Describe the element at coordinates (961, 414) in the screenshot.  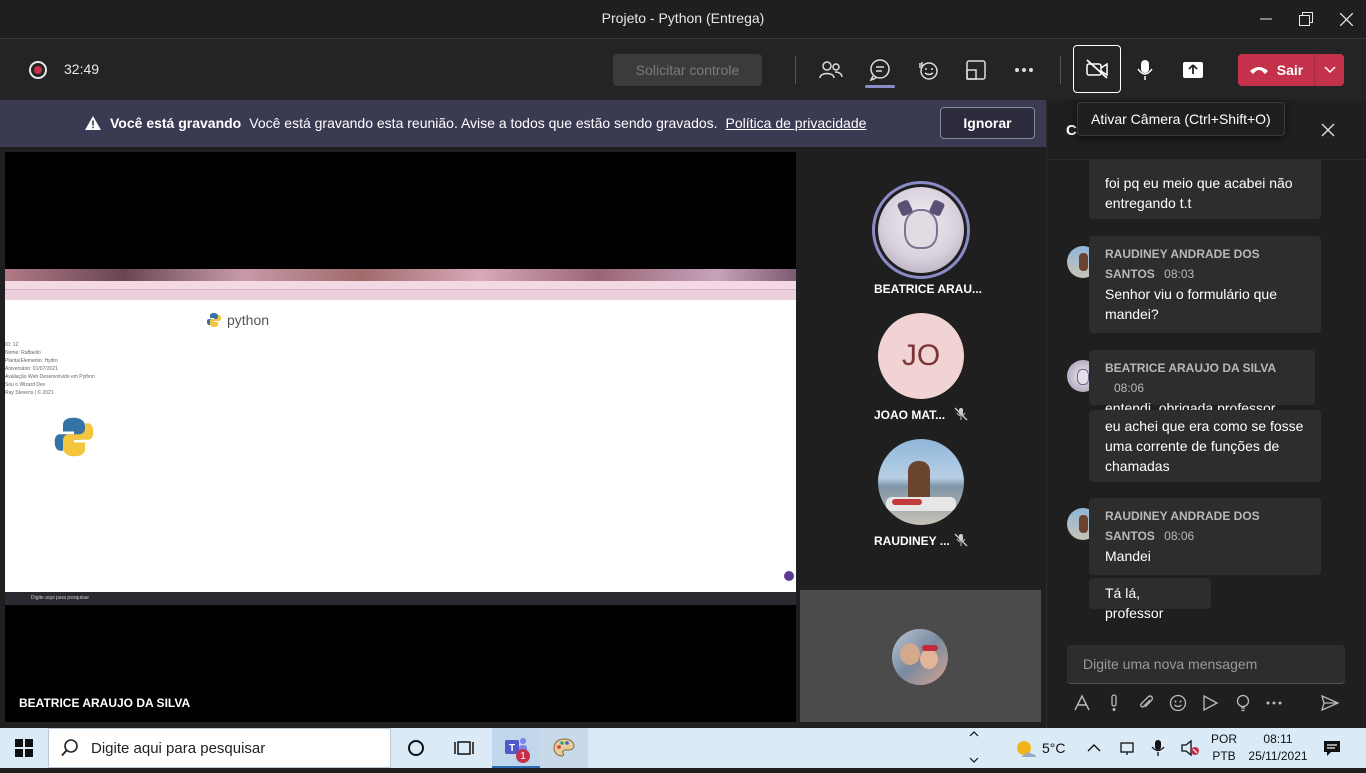
I see `mic-muted-icon` at that location.